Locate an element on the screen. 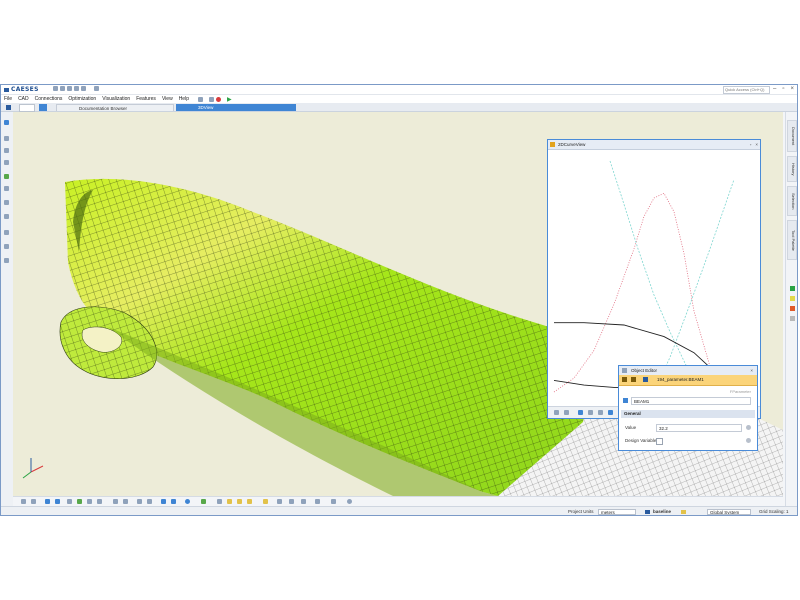  general-section-header: General is located at coordinates (688, 414).